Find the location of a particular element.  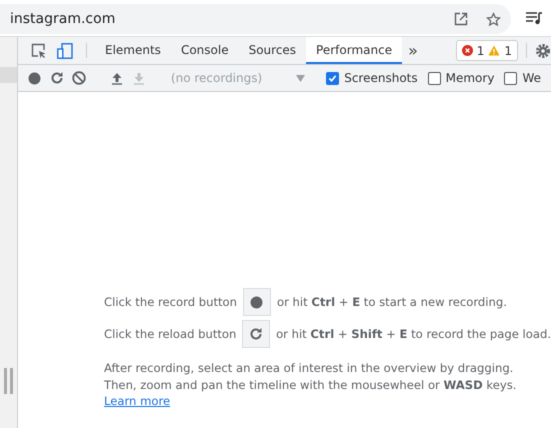

tab: Performance is located at coordinates (354, 50).